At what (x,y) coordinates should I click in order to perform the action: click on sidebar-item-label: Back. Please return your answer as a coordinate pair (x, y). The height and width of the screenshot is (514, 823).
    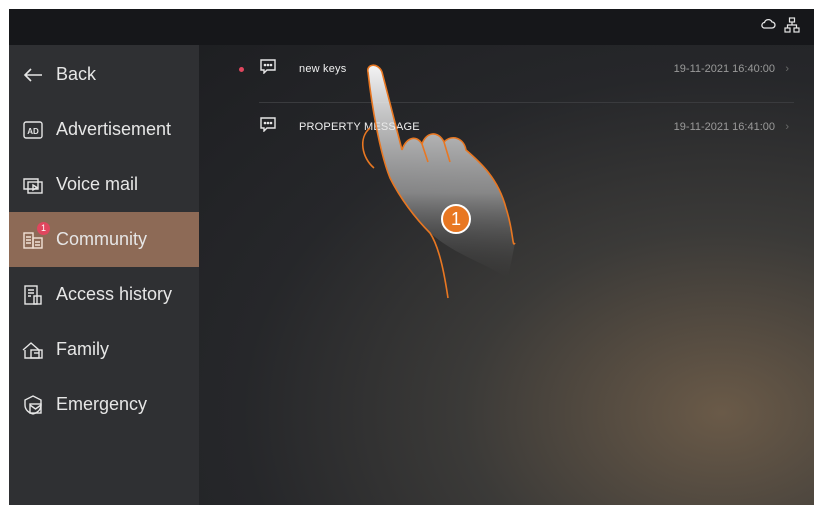
    Looking at the image, I should click on (76, 74).